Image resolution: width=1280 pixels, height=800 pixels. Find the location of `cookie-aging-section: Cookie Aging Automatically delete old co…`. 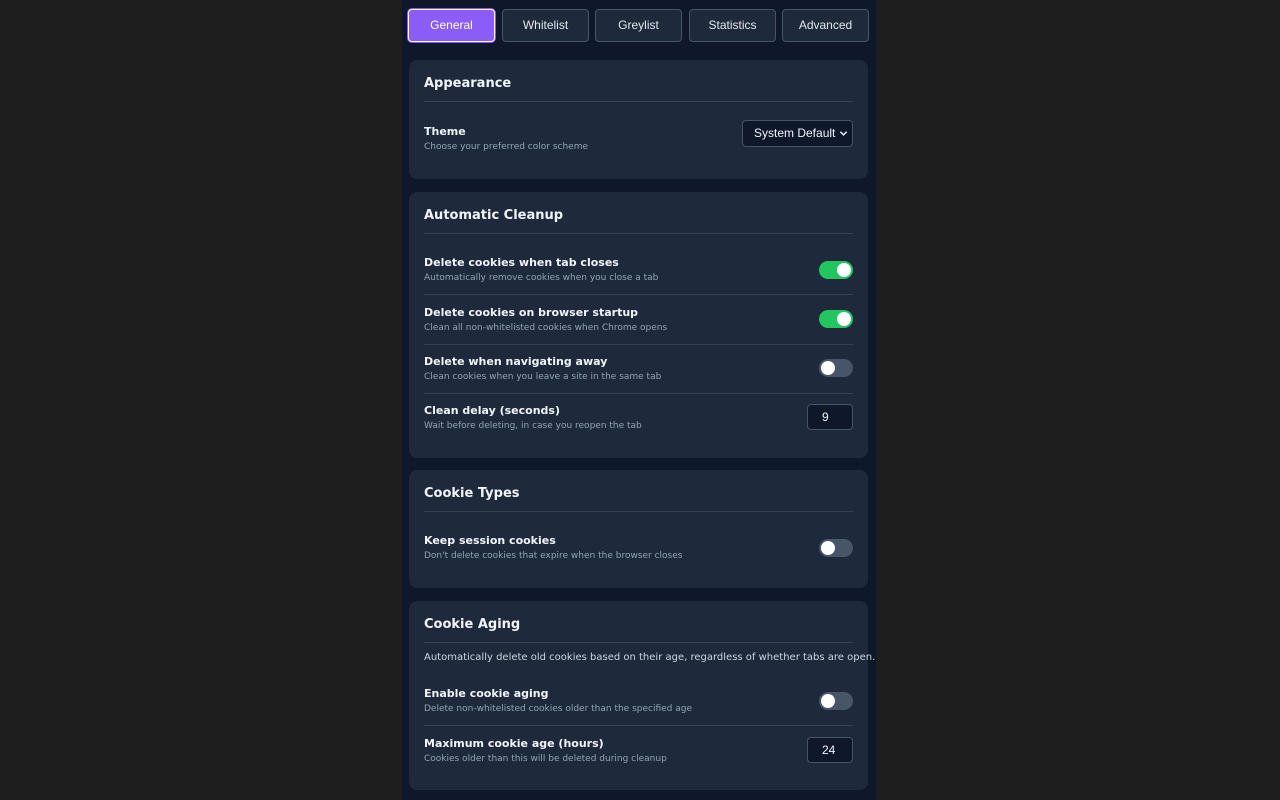

cookie-aging-section: Cookie Aging Automatically delete old co… is located at coordinates (642, 695).